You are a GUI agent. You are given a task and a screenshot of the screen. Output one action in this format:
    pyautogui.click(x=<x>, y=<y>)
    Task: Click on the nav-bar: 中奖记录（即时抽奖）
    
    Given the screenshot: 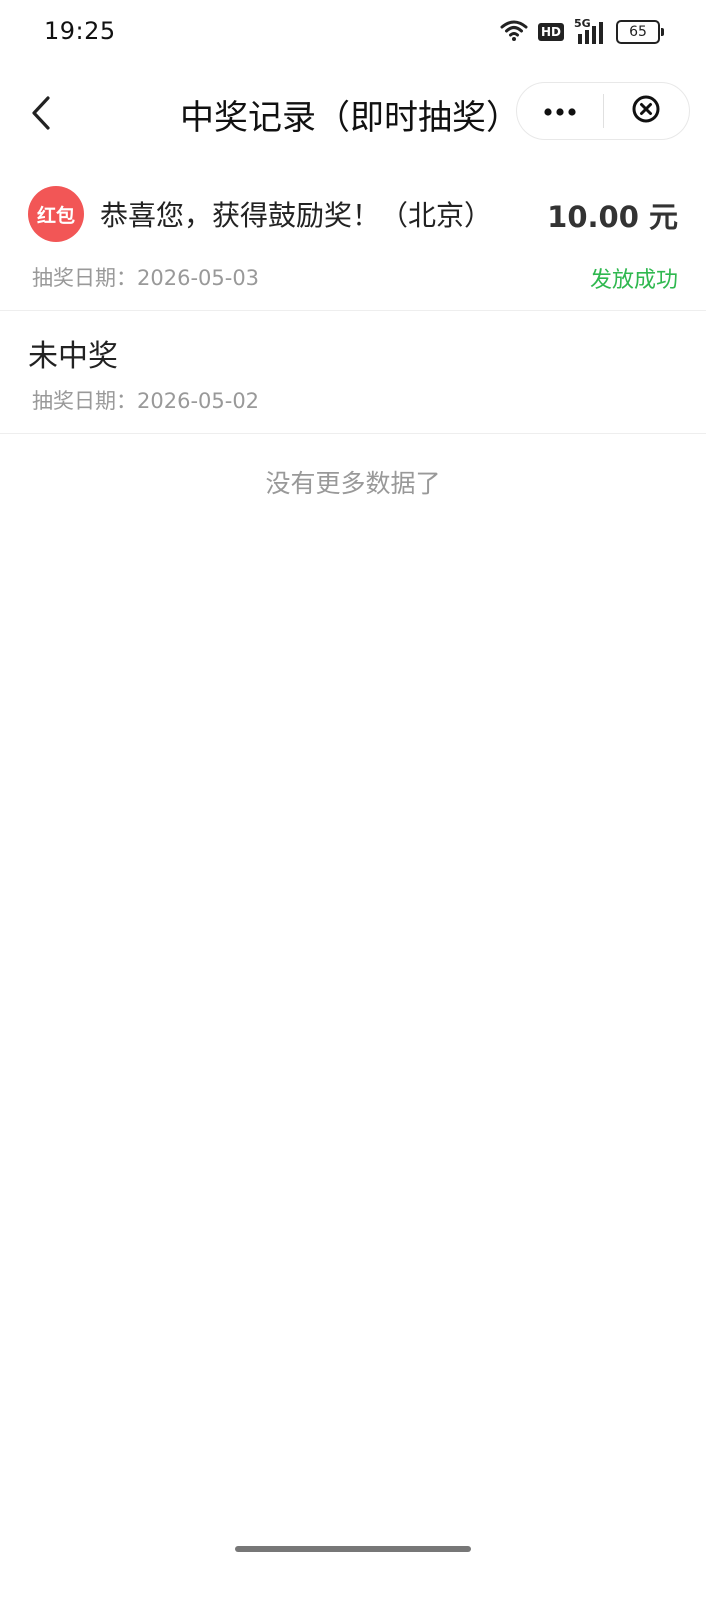 What is the action you would take?
    pyautogui.click(x=360, y=113)
    